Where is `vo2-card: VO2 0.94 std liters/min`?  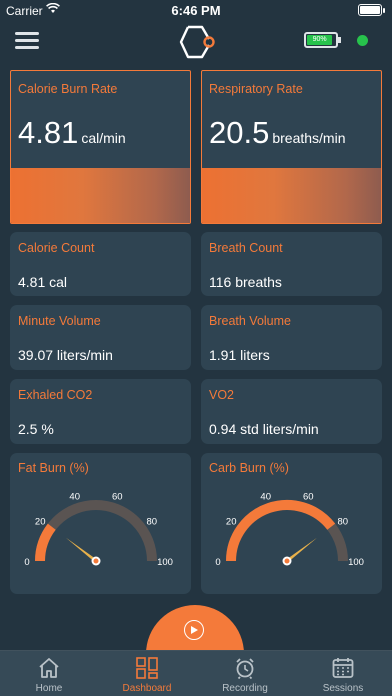
vo2-card: VO2 0.94 std liters/min is located at coordinates (291, 411).